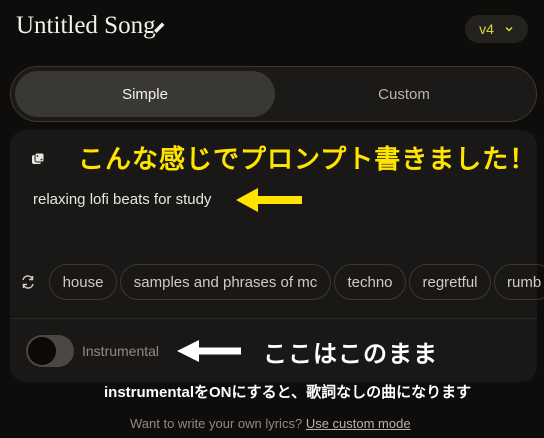  I want to click on style-tag-house: house, so click(83, 282).